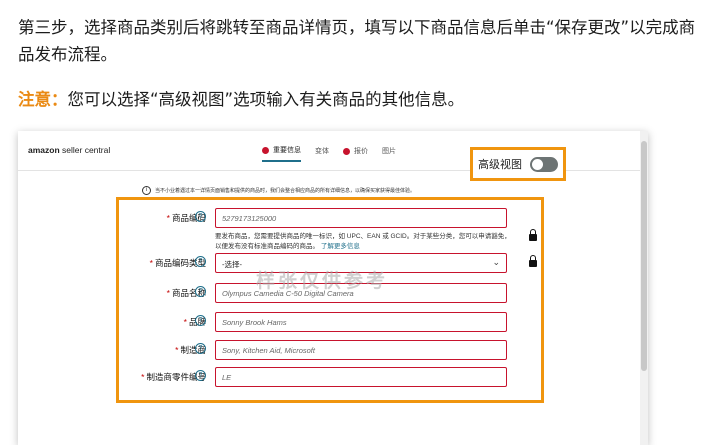 The width and height of the screenshot is (720, 445). I want to click on scrollbar, so click(644, 288).